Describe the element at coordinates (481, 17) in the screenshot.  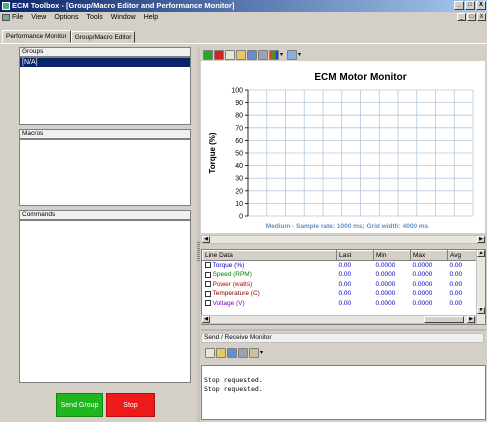
I see `document-close-button: X` at that location.